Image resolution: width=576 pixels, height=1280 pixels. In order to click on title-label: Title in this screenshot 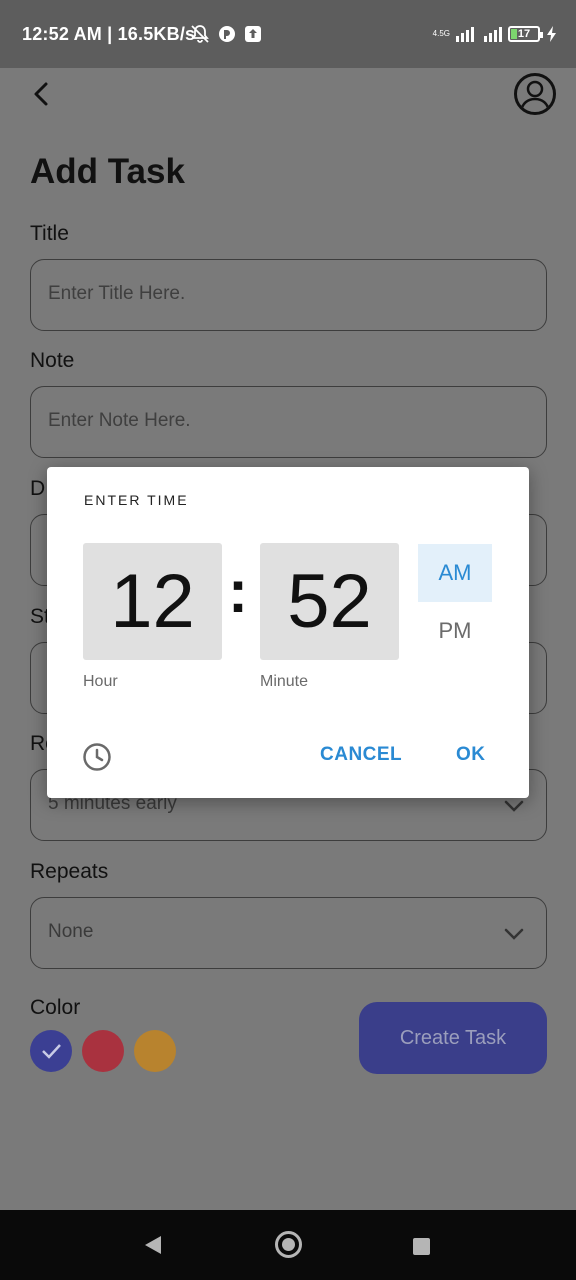, I will do `click(49, 233)`.